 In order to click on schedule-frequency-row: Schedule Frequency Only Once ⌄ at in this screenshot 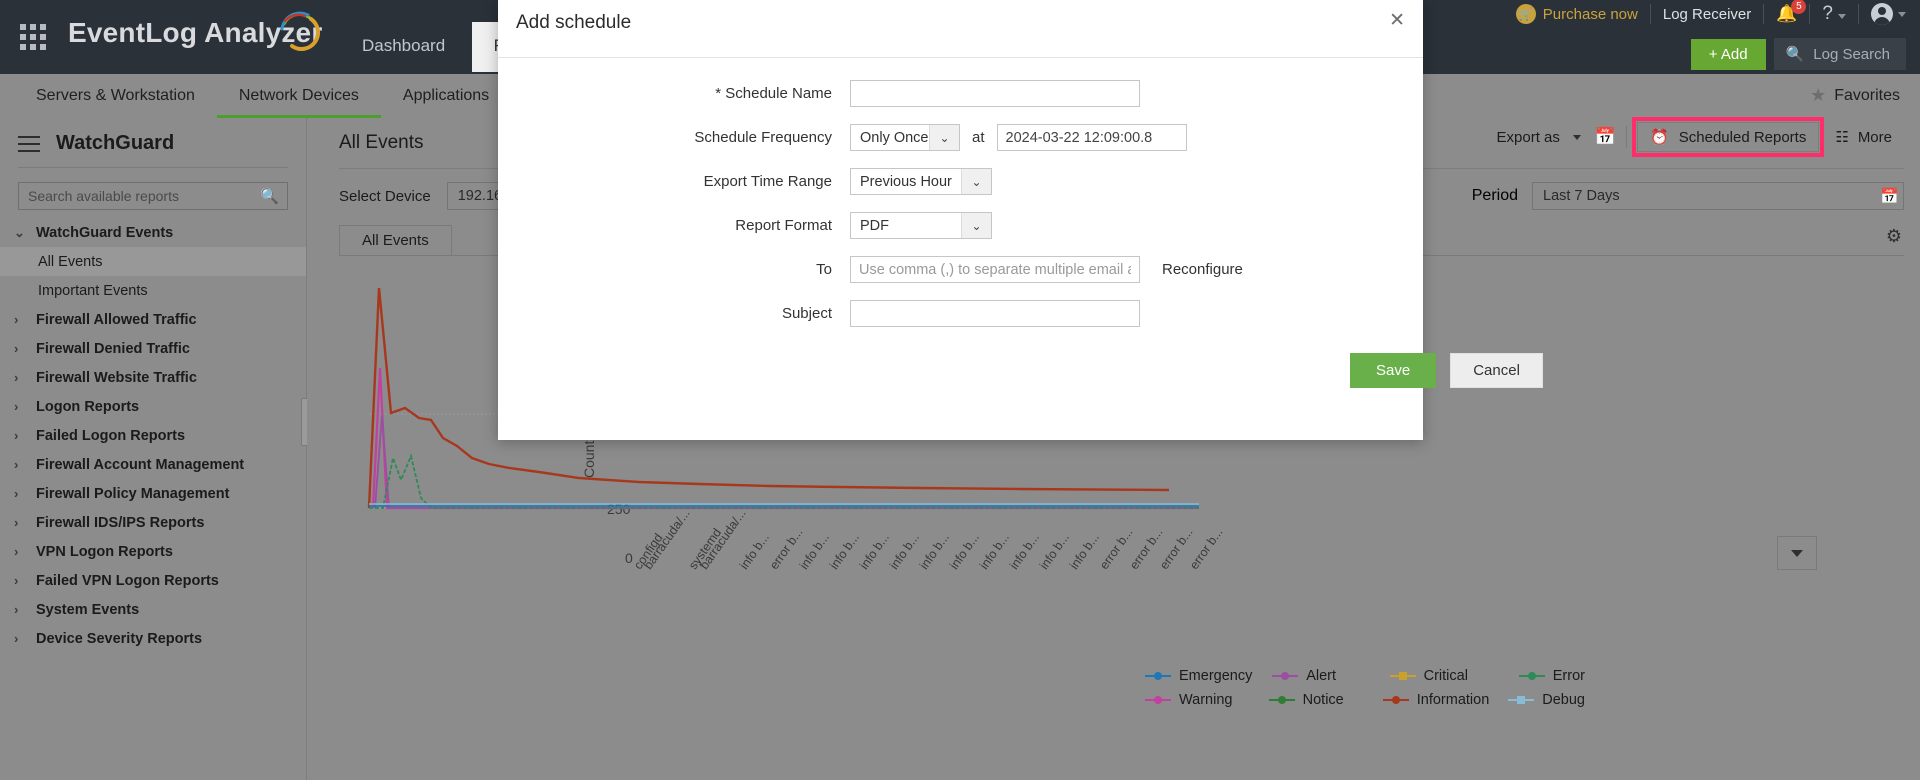, I will do `click(960, 137)`.